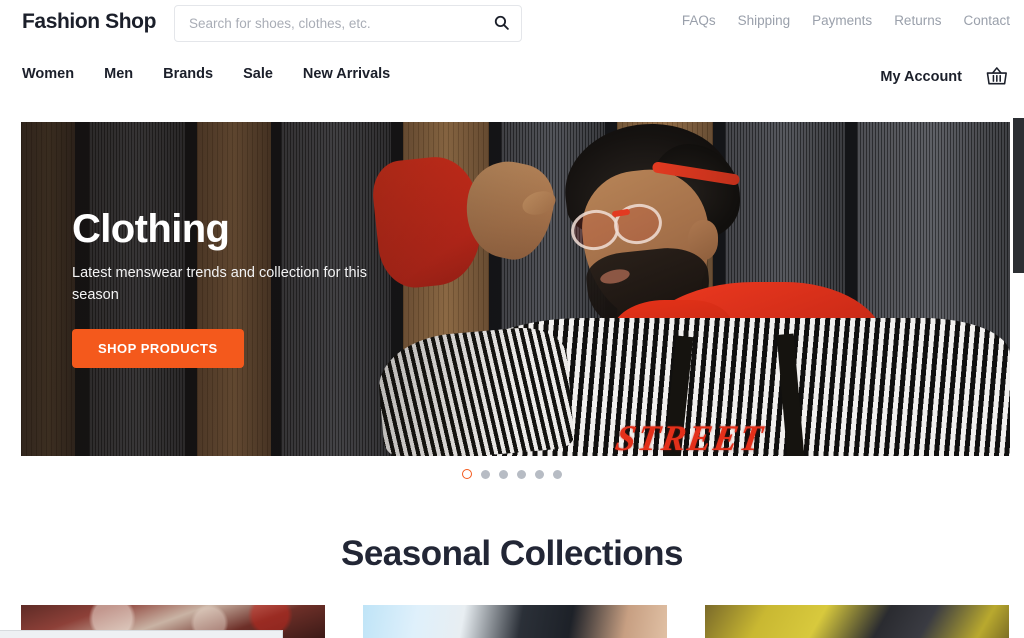 This screenshot has height=638, width=1024. I want to click on nav-item-new-arrivals: New Arrivals, so click(346, 74).